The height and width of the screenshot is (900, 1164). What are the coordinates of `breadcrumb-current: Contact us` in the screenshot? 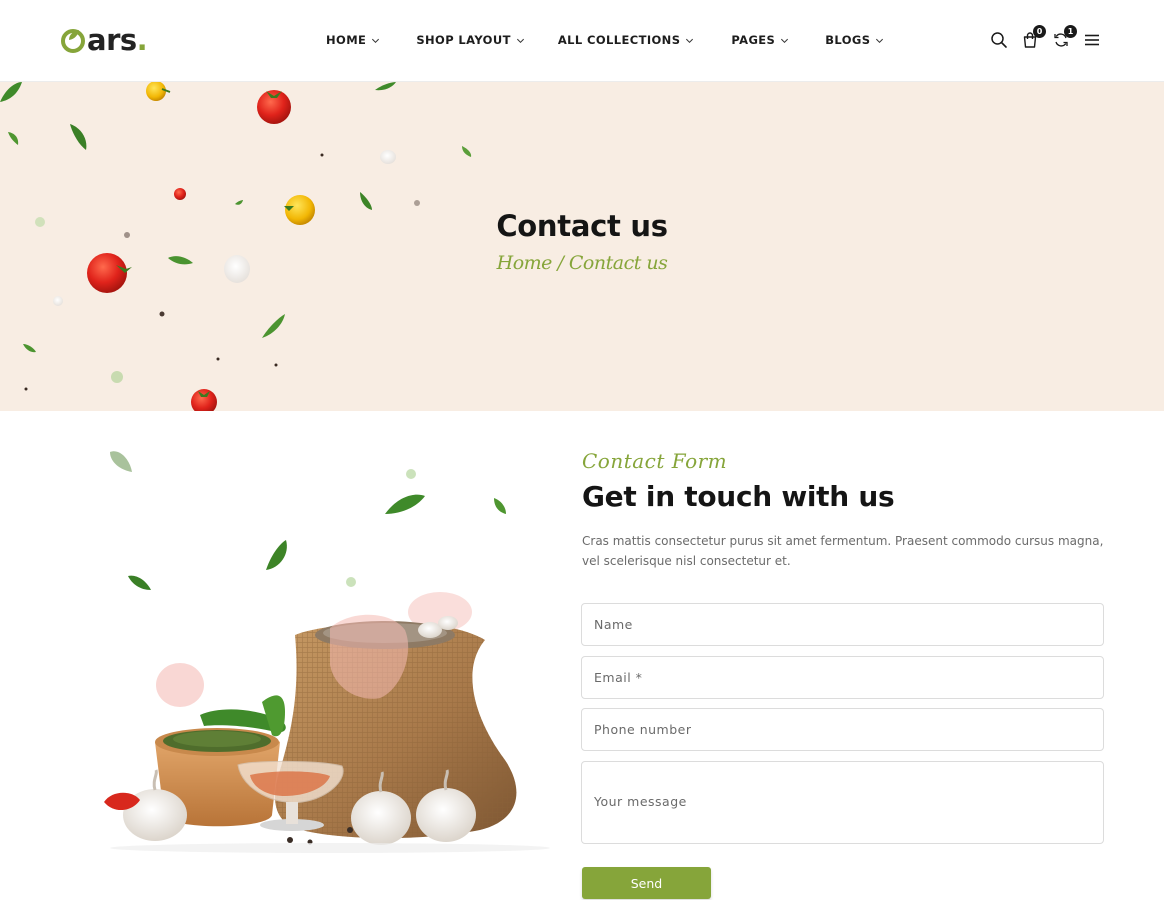 It's located at (618, 263).